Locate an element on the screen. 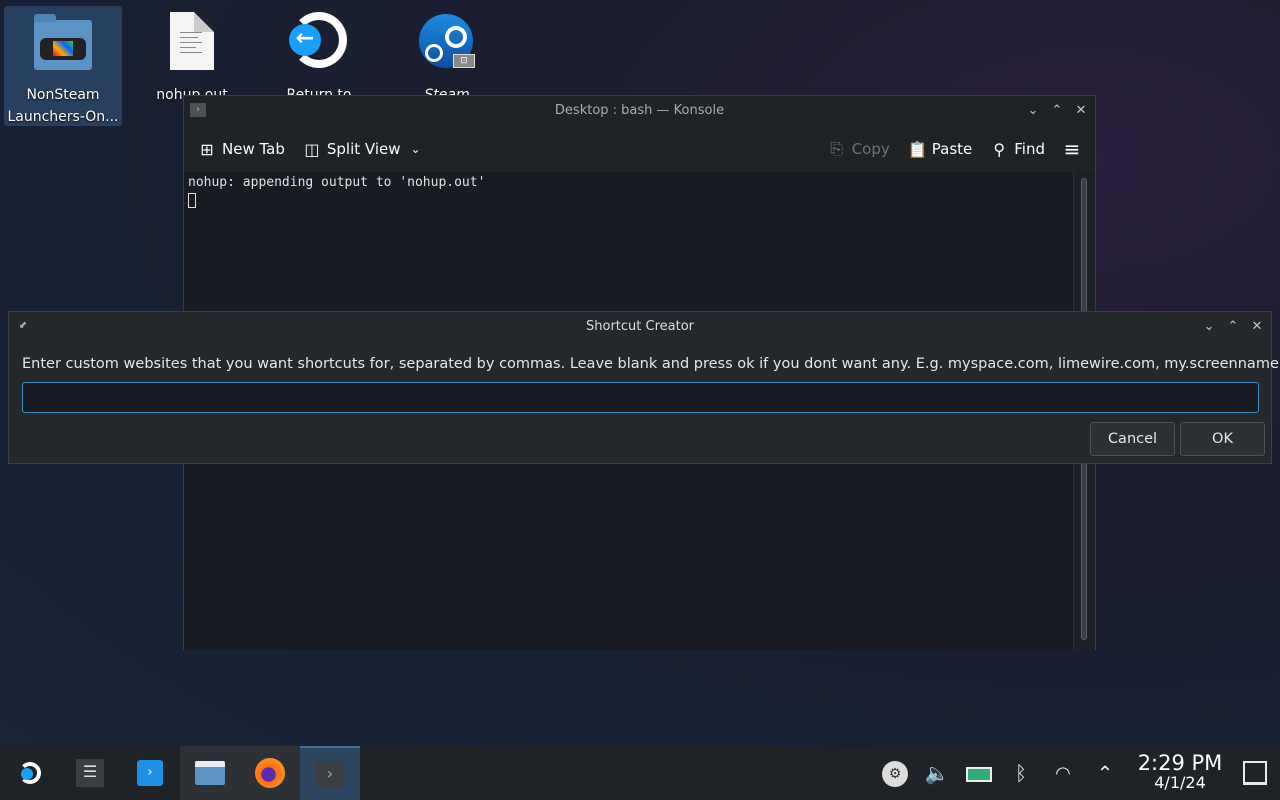 The height and width of the screenshot is (800, 1280). wifi-icon: ◠ is located at coordinates (1063, 773).